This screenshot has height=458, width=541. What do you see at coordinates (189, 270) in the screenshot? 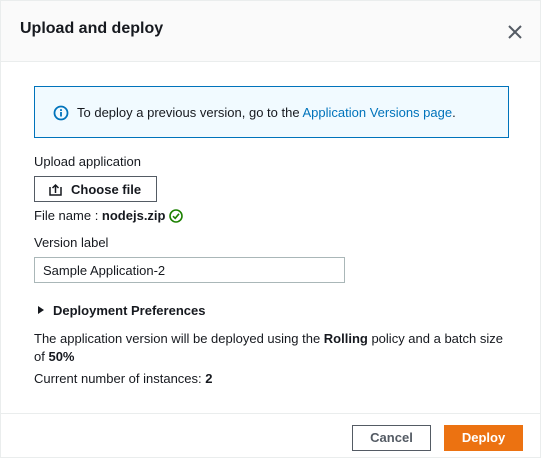
I see `version-label-input` at bounding box center [189, 270].